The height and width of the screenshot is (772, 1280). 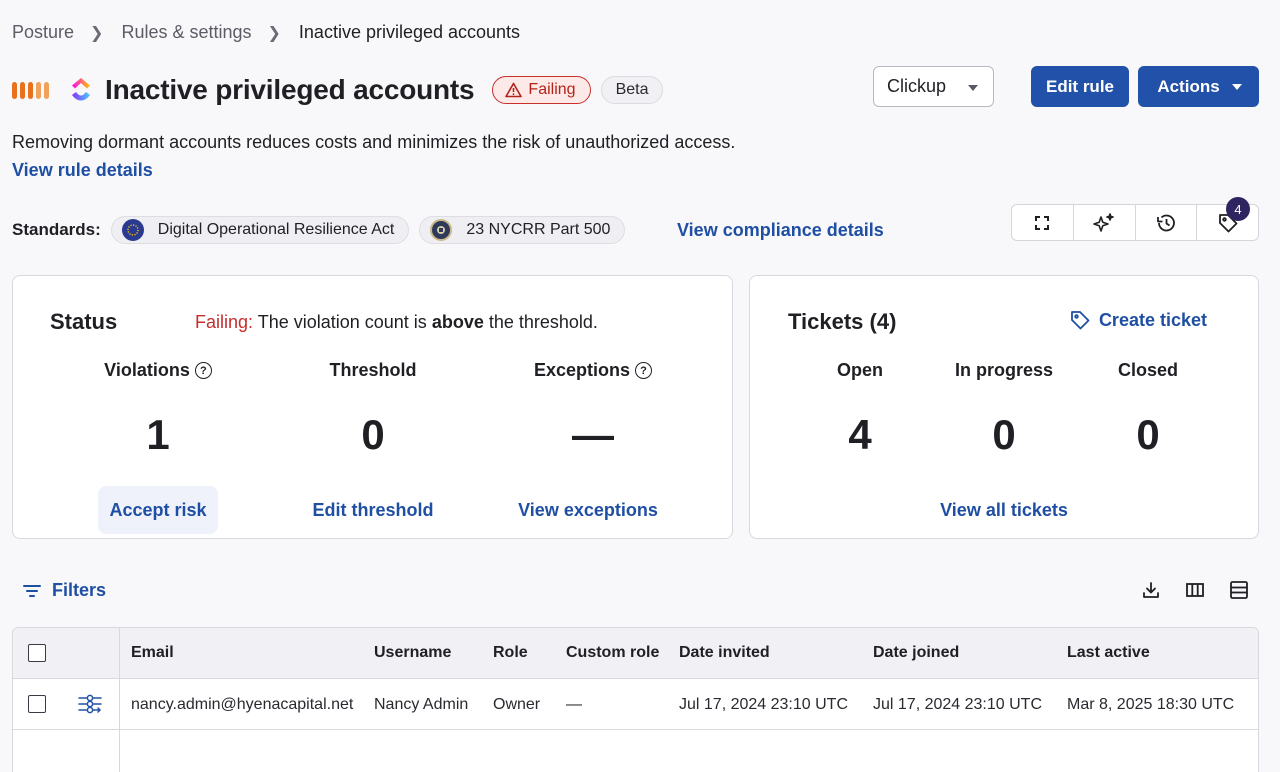 What do you see at coordinates (552, 89) in the screenshot?
I see `status-badge-label: Failing` at bounding box center [552, 89].